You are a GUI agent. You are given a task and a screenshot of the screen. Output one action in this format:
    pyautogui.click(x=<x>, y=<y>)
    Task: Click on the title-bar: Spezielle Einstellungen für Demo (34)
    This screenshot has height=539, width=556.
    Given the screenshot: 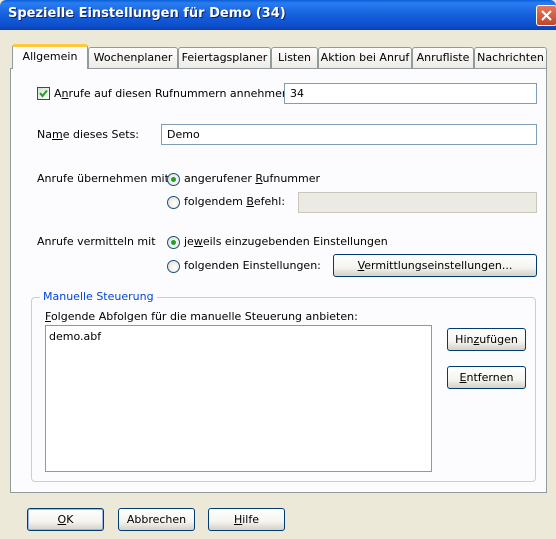 What is the action you would take?
    pyautogui.click(x=278, y=15)
    